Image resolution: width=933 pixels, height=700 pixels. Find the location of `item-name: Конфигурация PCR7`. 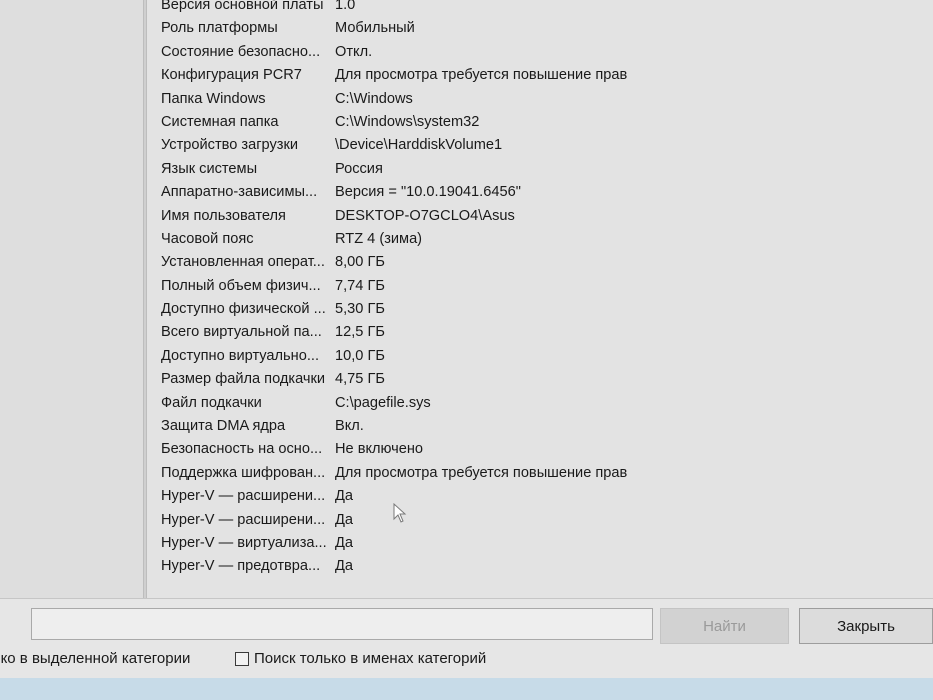

item-name: Конфигурация PCR7 is located at coordinates (231, 75).